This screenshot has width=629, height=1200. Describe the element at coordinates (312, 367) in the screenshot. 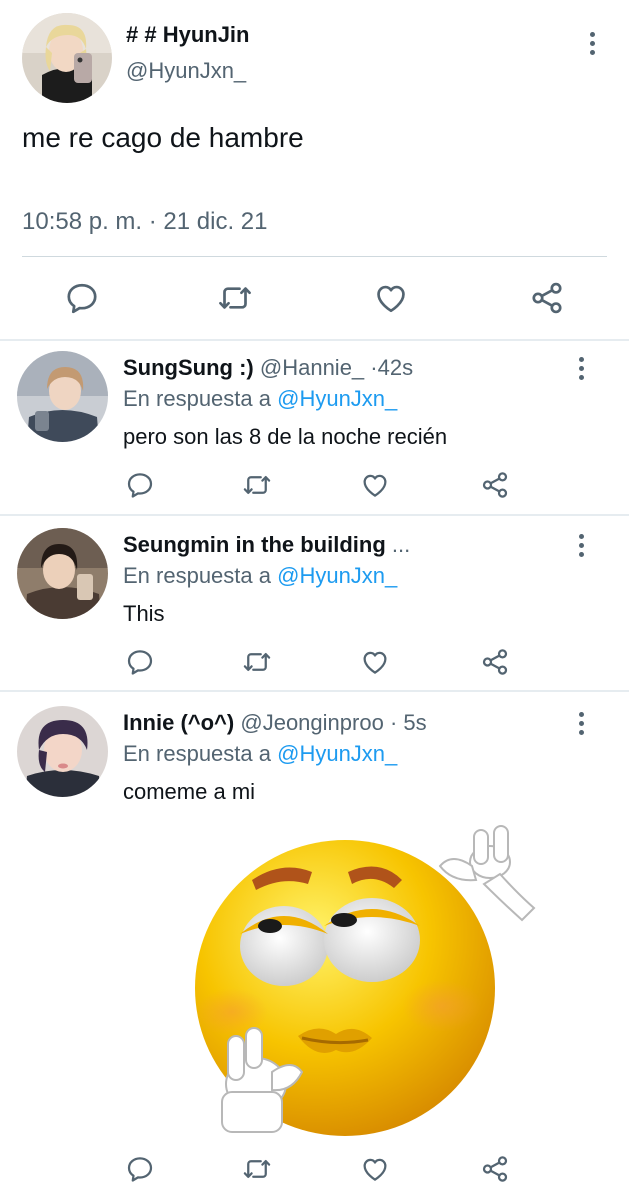

I see `user-handle: @Hannie_` at that location.